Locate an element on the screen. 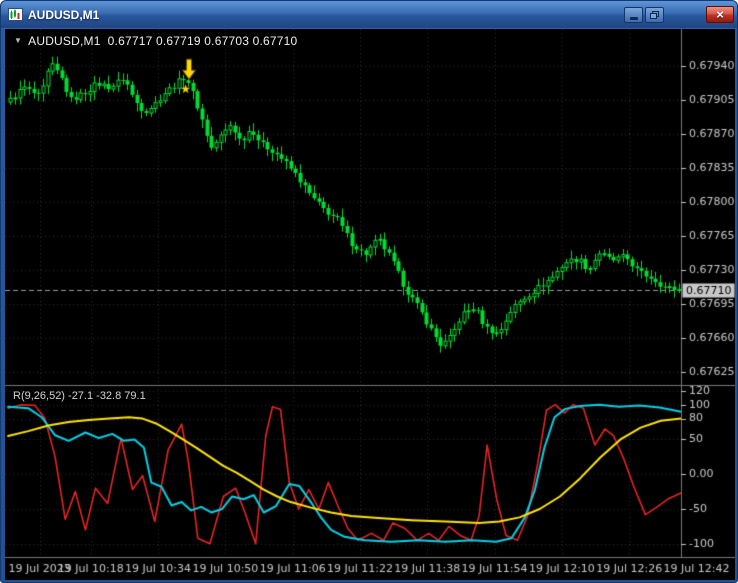 This screenshot has width=738, height=583. restore-button is located at coordinates (654, 14).